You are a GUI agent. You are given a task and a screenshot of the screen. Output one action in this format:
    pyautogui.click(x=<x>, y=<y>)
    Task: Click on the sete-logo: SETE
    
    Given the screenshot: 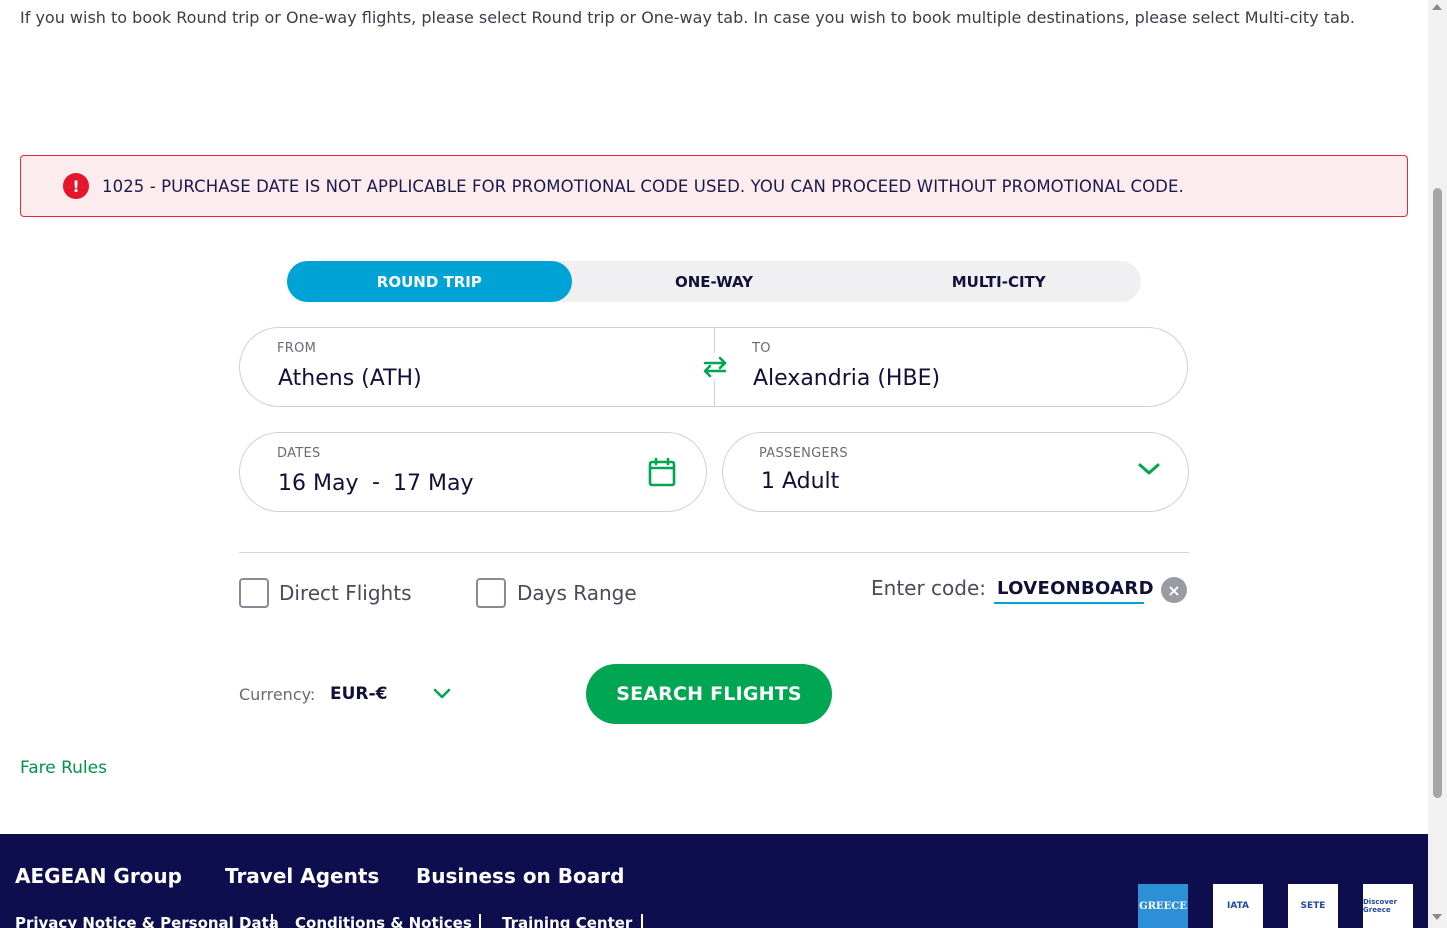 What is the action you would take?
    pyautogui.click(x=1313, y=906)
    